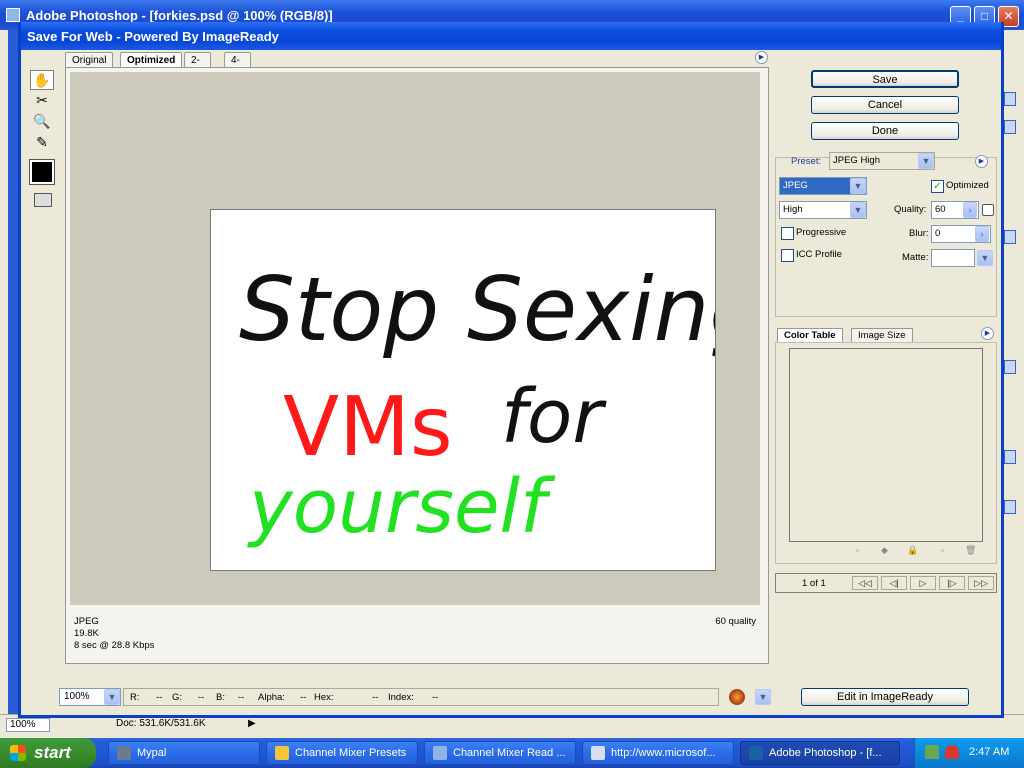 The image size is (1024, 768). Describe the element at coordinates (981, 161) in the screenshot. I see `optimize-menu-icon: ▶` at that location.